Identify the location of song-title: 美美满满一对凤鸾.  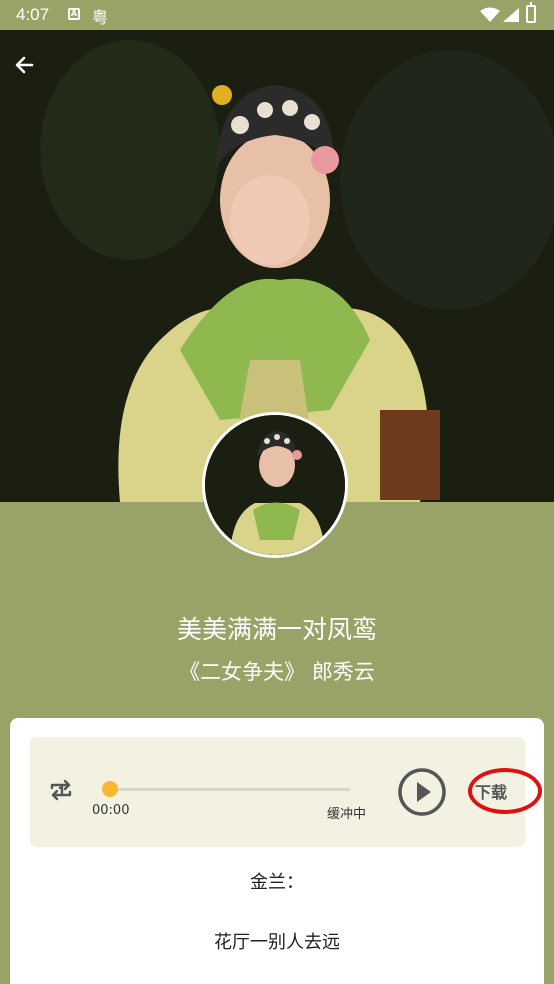
(276, 629).